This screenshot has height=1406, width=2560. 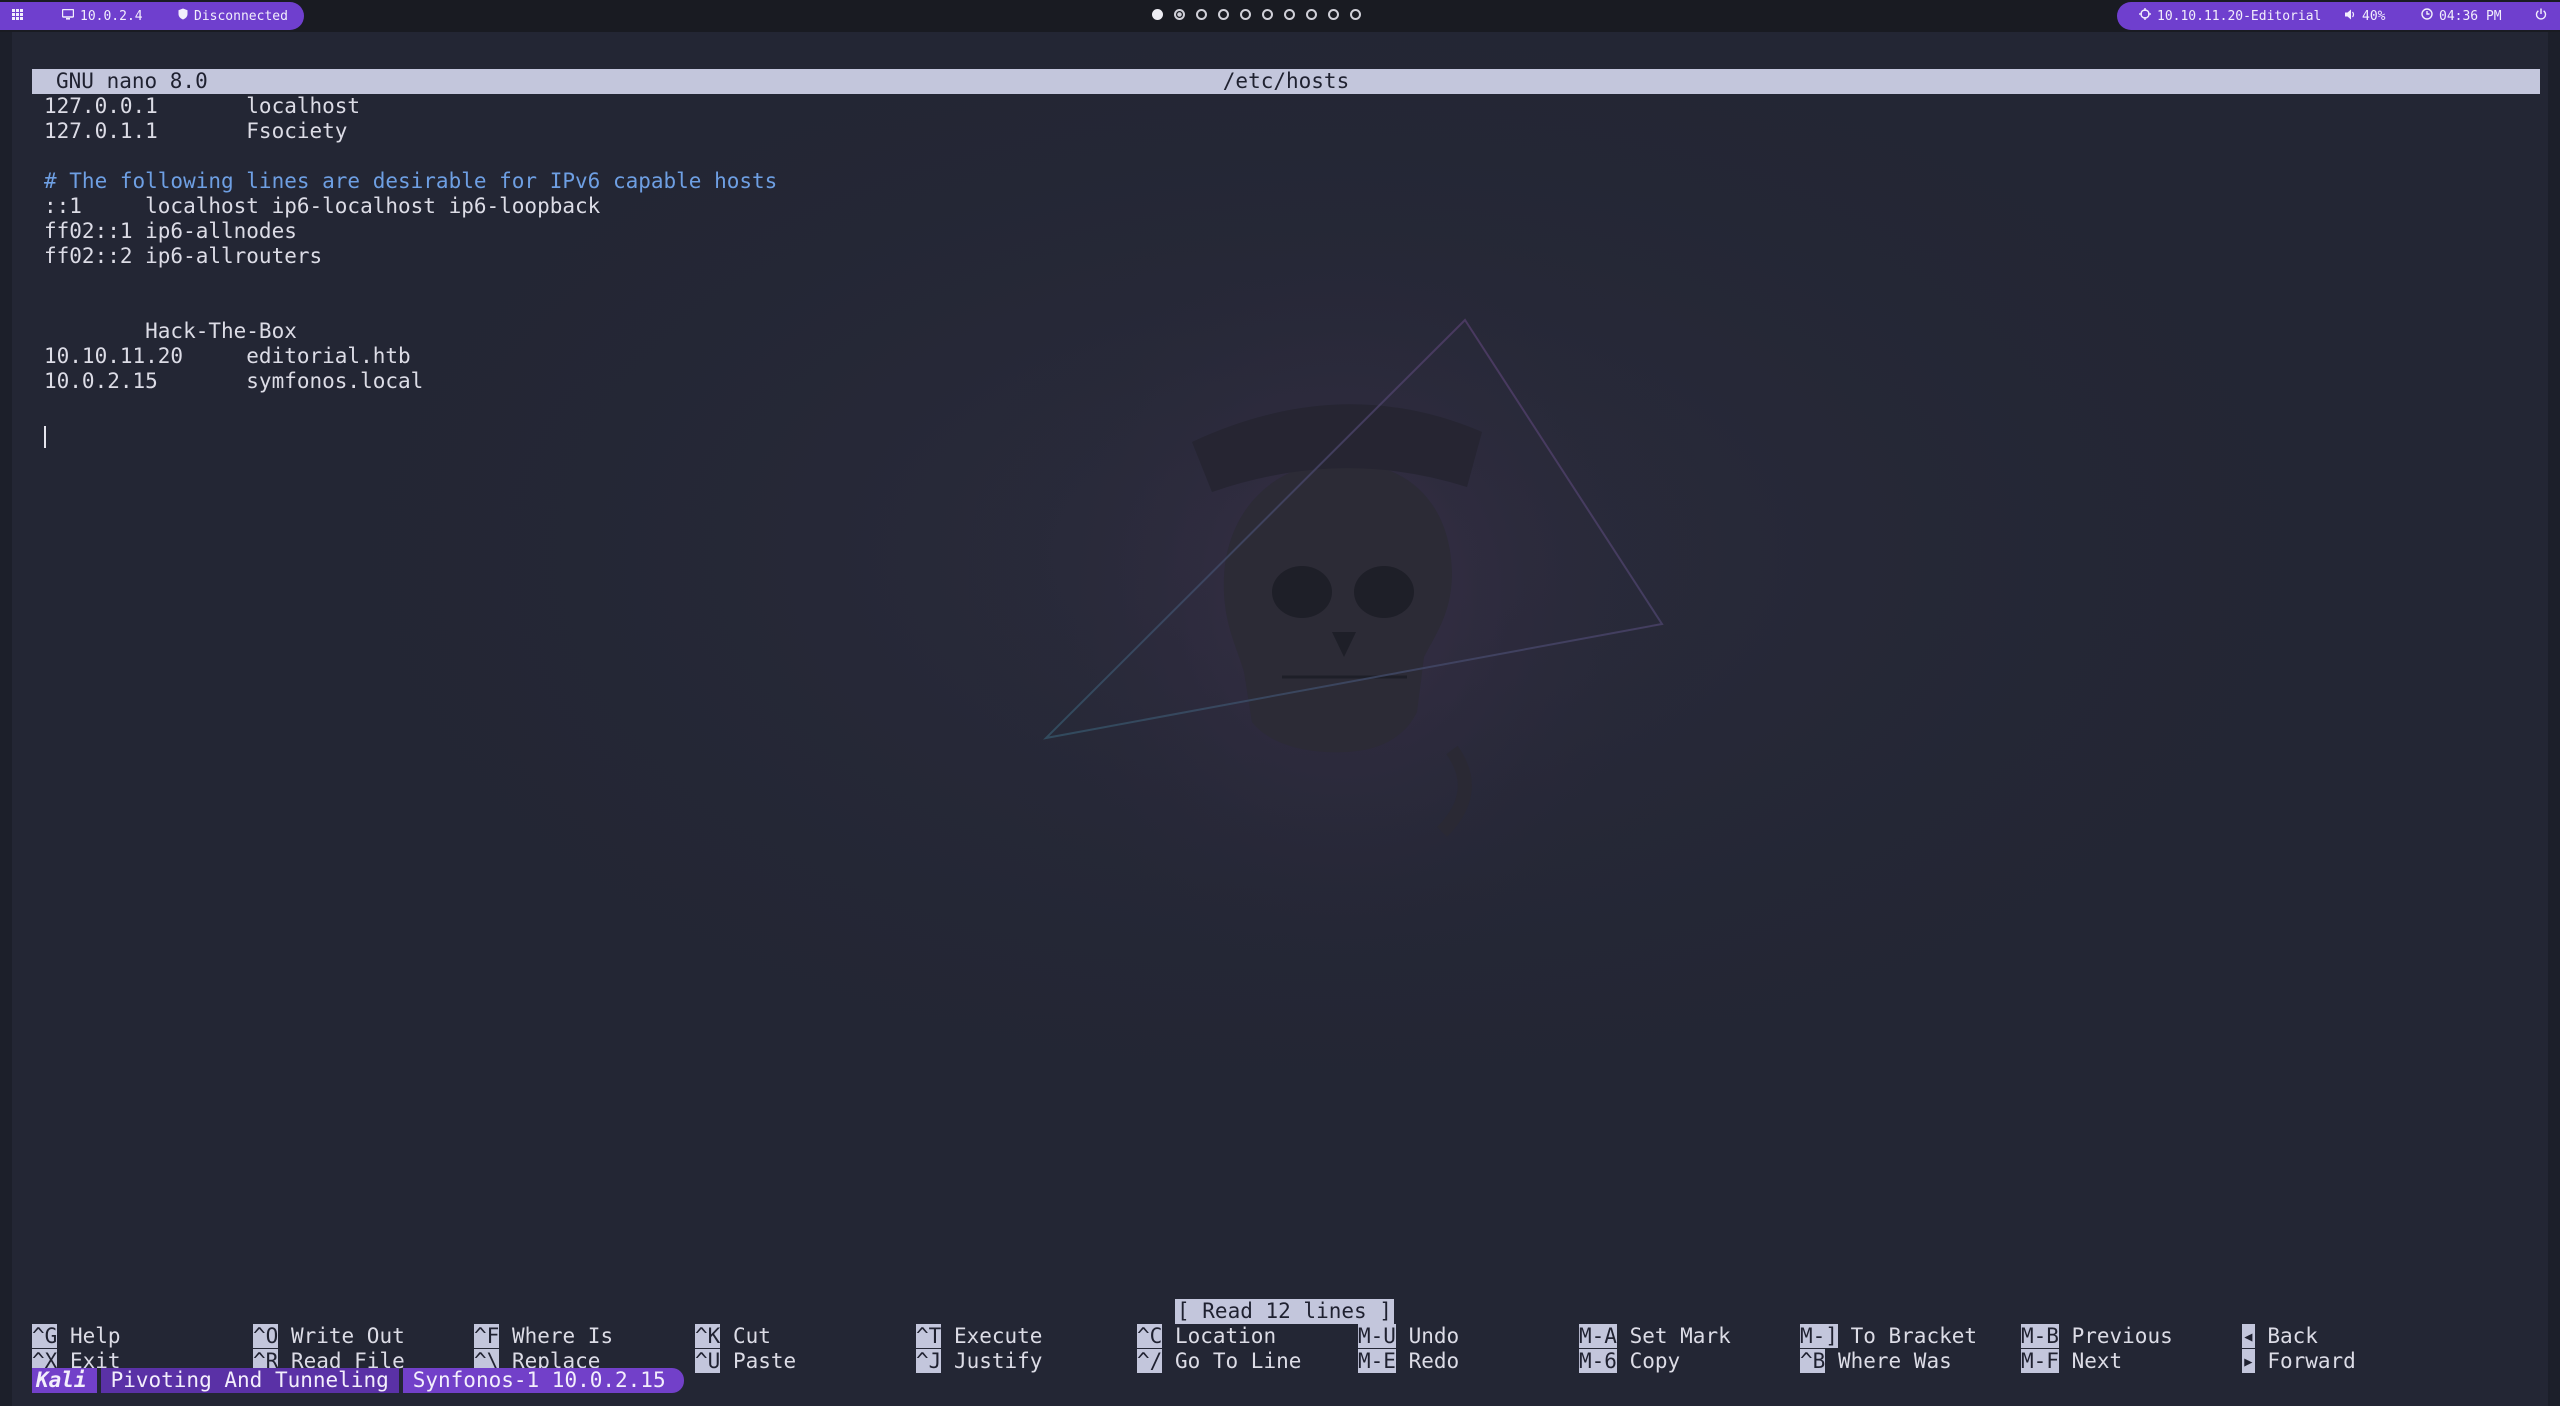 I want to click on grid-icon, so click(x=17, y=16).